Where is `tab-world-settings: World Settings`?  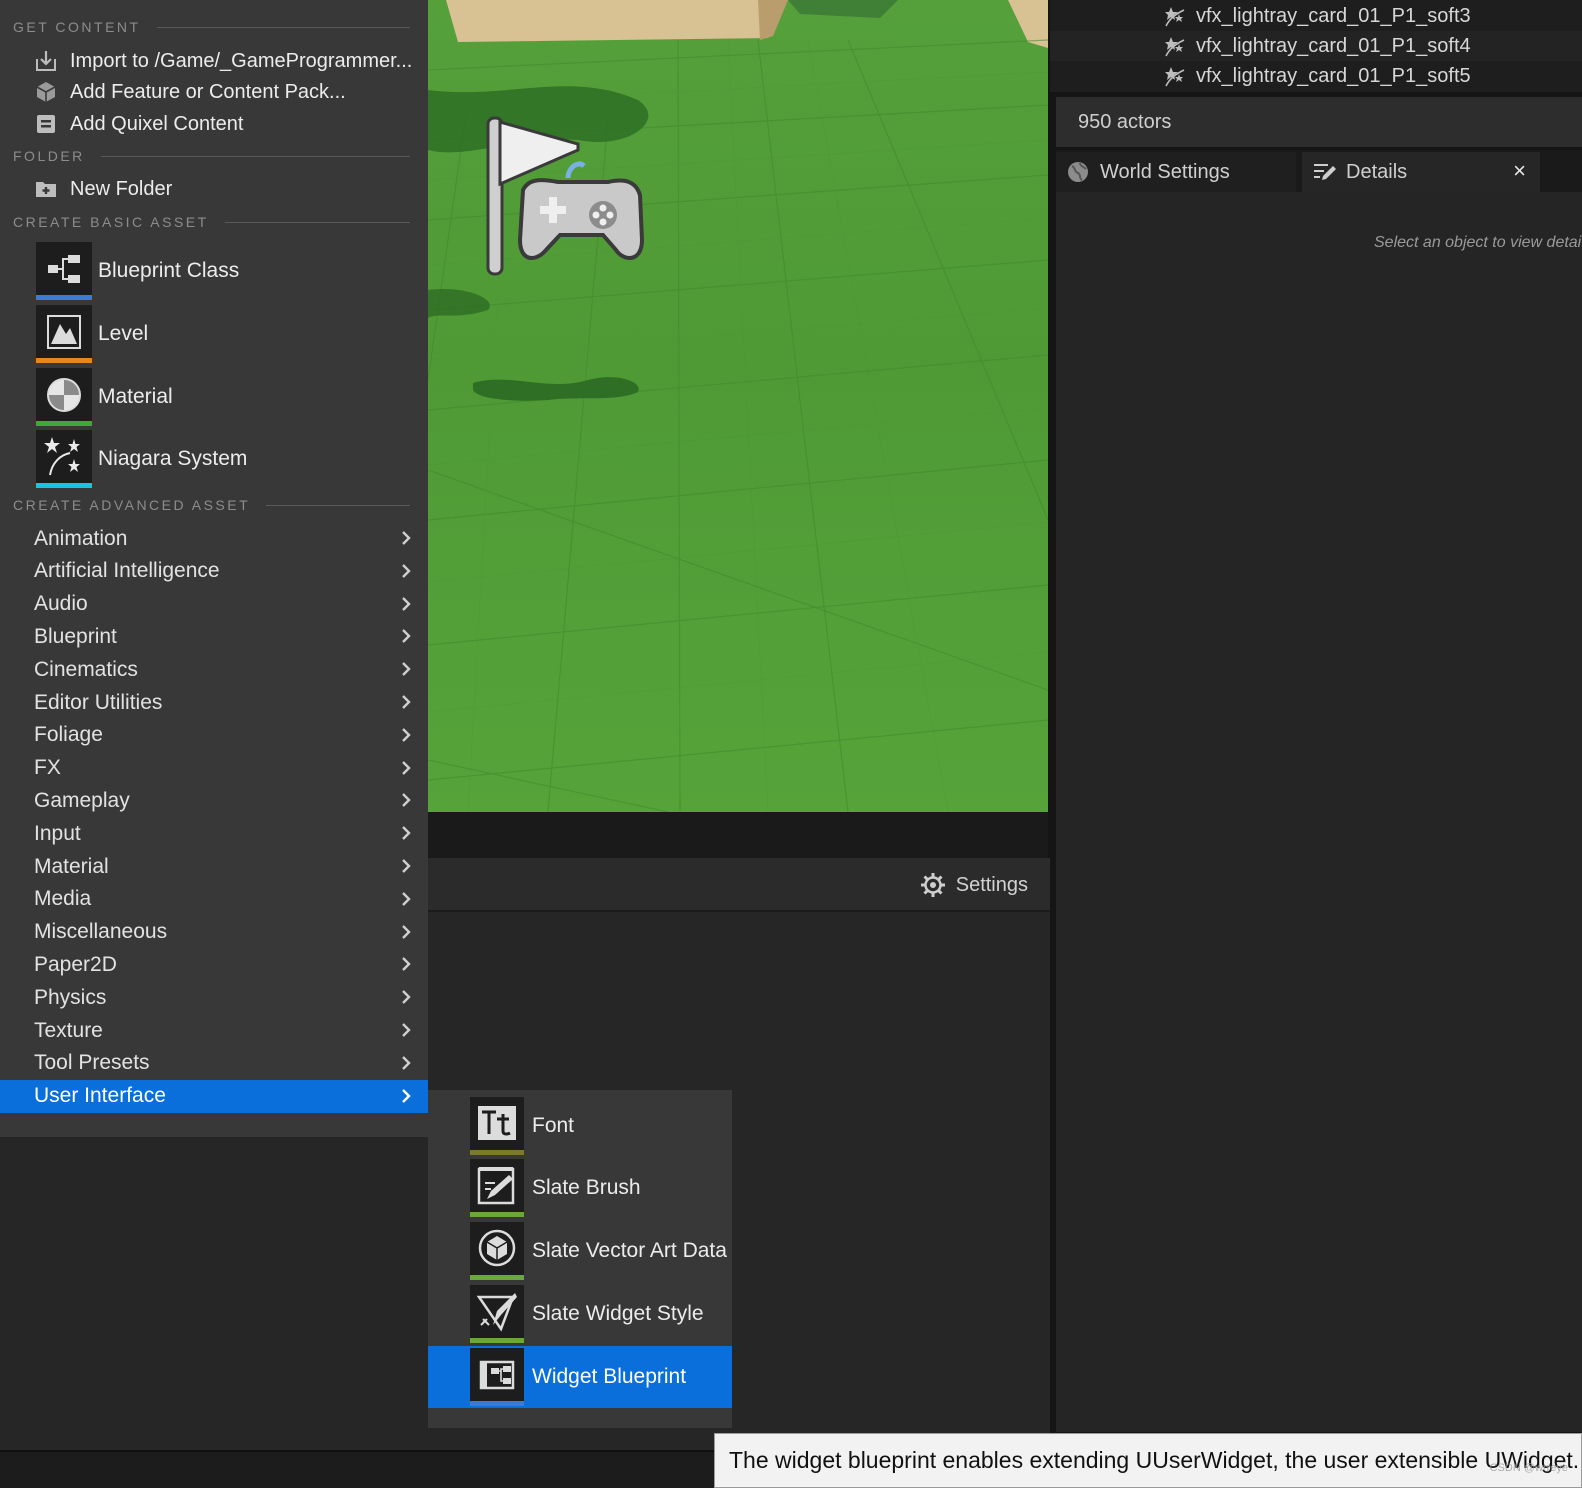
tab-world-settings: World Settings is located at coordinates (1176, 172).